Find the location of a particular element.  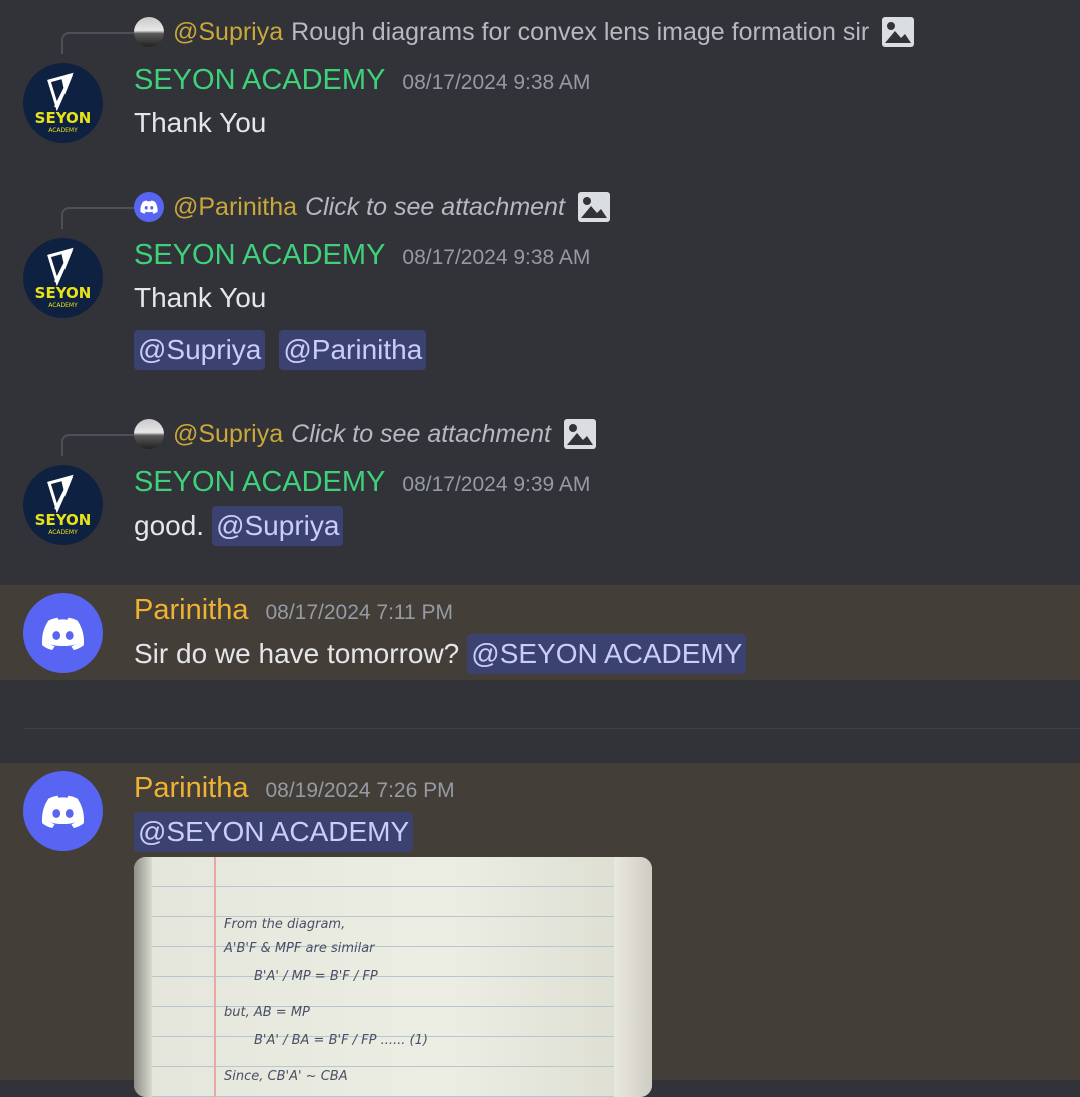

reply-preview: @Supriya Click to see attachment is located at coordinates (365, 434).